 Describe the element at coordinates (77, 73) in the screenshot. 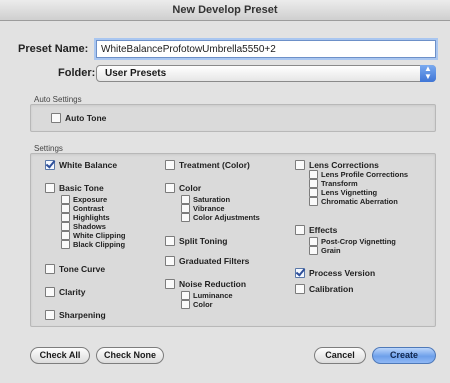

I see `folder-label: Folder:` at that location.